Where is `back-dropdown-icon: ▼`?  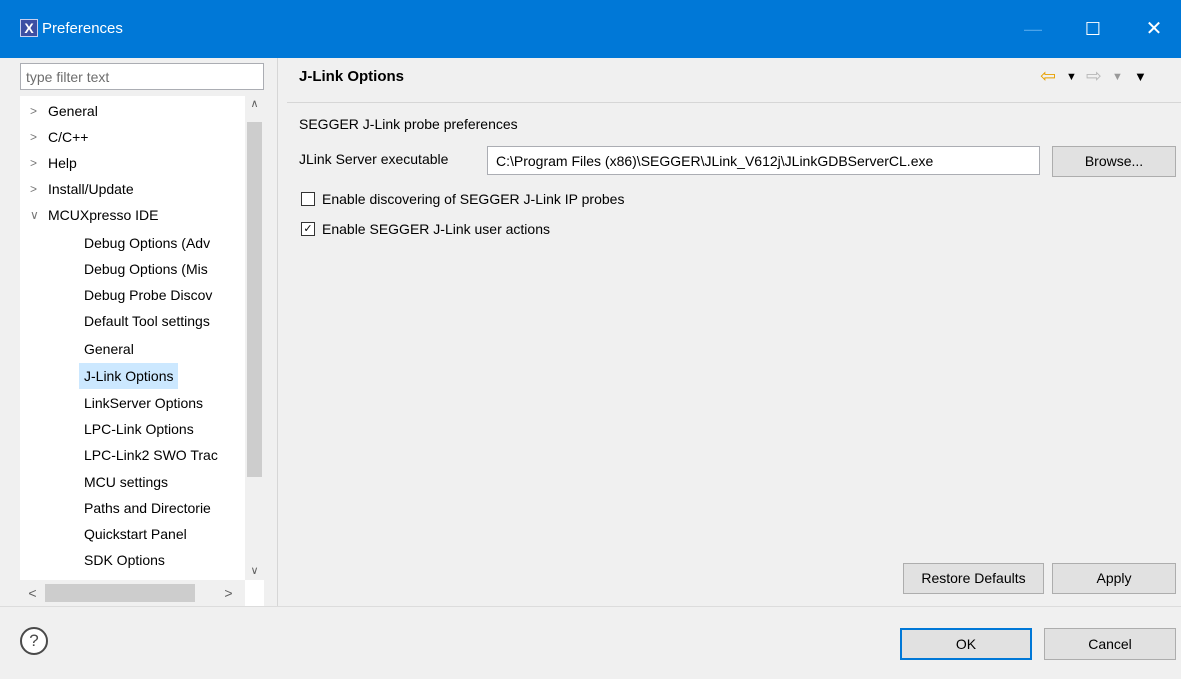
back-dropdown-icon: ▼ is located at coordinates (1071, 77).